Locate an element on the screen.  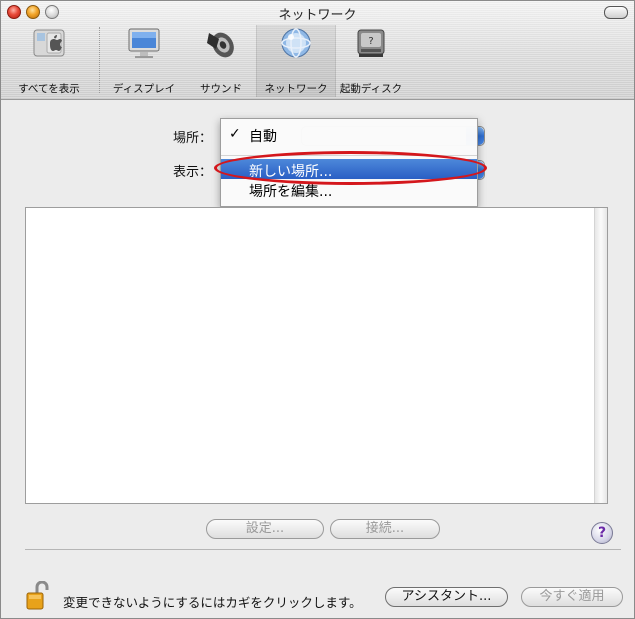
display-icon is located at coordinates (144, 43).